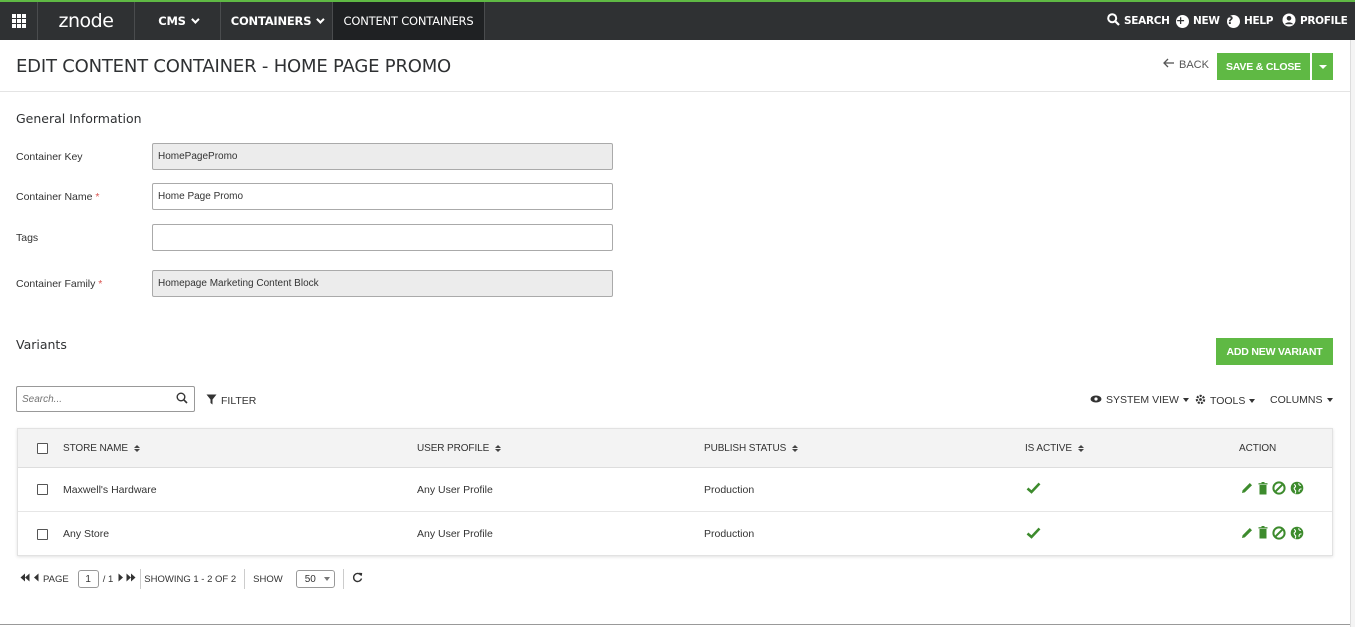 This screenshot has width=1355, height=627. What do you see at coordinates (675, 534) in the screenshot?
I see `table-row: Any Store Any User Profile Production` at bounding box center [675, 534].